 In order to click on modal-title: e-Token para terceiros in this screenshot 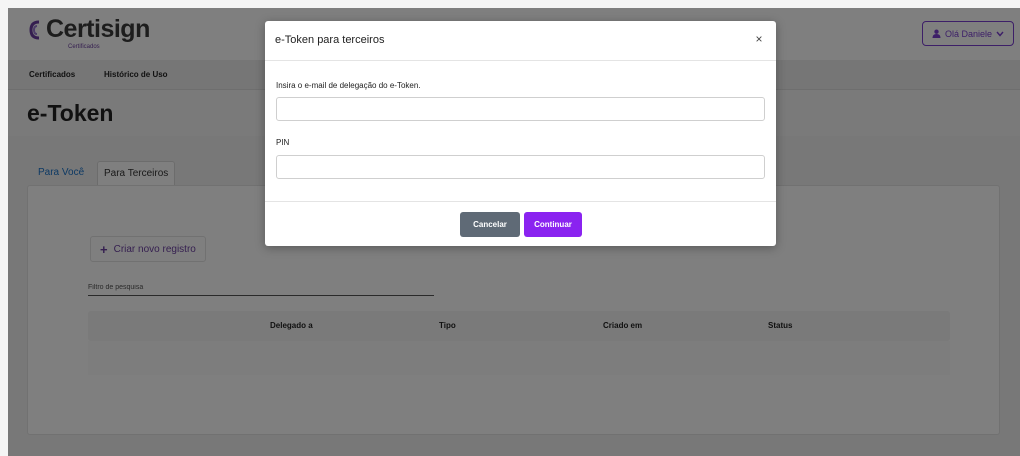, I will do `click(330, 40)`.